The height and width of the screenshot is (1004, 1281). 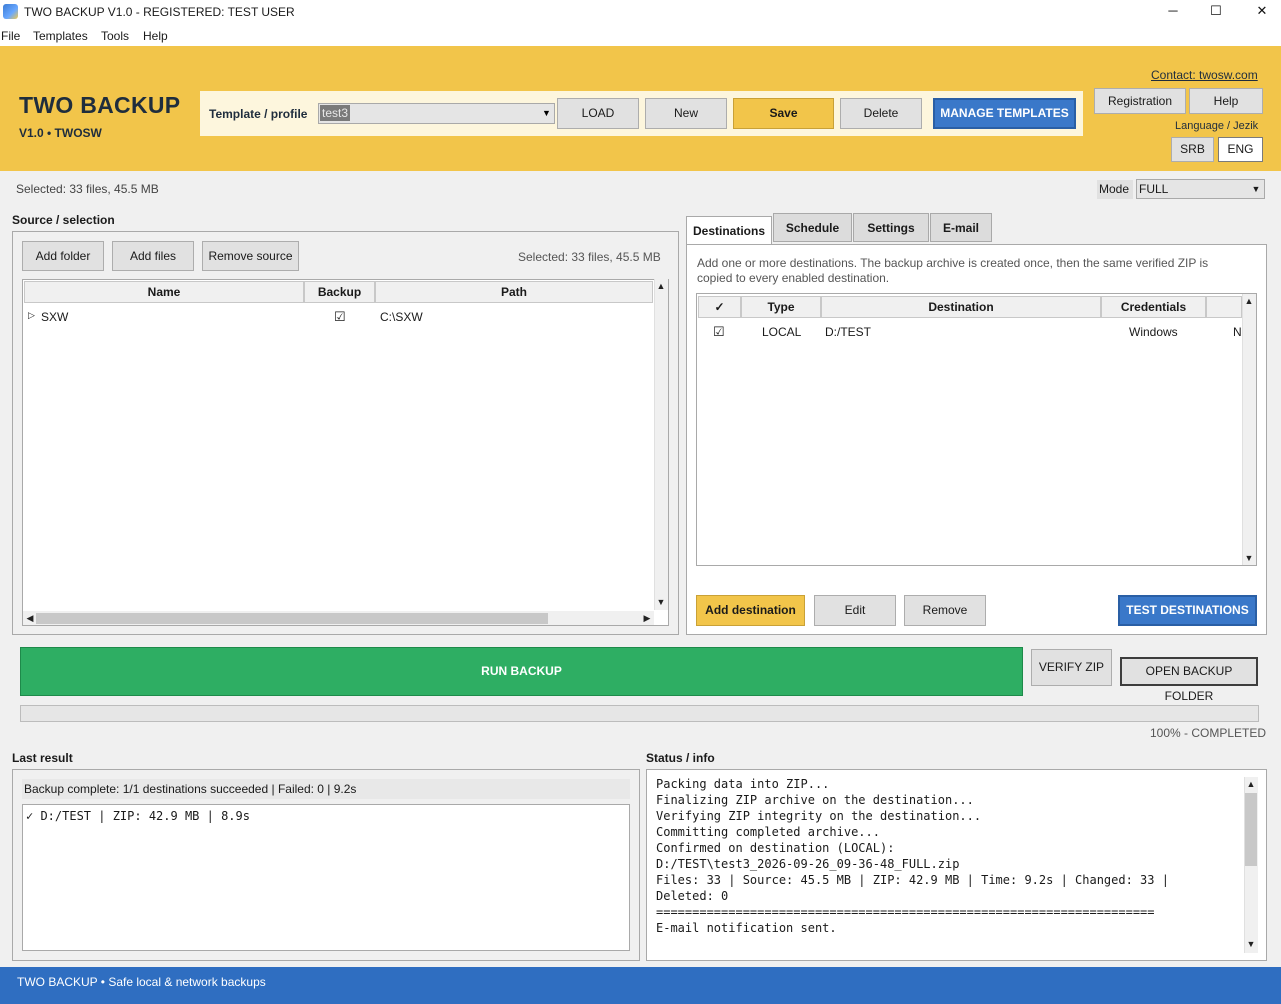 What do you see at coordinates (781, 332) in the screenshot?
I see `destination-row-type: LOCAL` at bounding box center [781, 332].